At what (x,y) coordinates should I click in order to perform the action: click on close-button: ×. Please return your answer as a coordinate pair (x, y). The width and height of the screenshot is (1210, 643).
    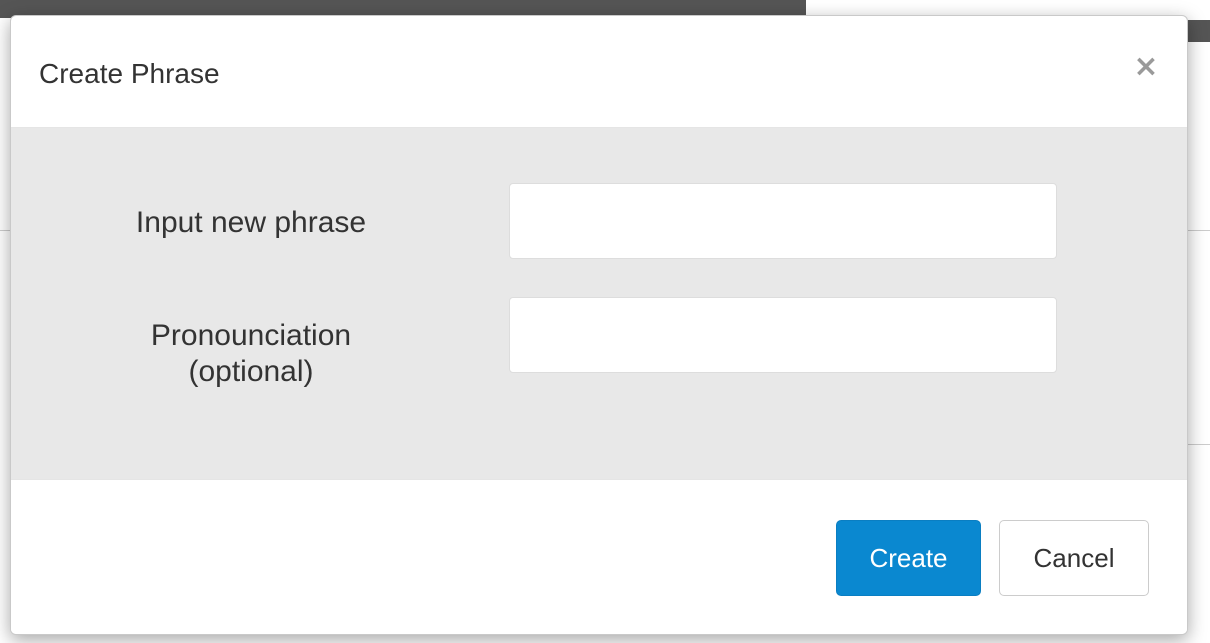
    Looking at the image, I should click on (1146, 67).